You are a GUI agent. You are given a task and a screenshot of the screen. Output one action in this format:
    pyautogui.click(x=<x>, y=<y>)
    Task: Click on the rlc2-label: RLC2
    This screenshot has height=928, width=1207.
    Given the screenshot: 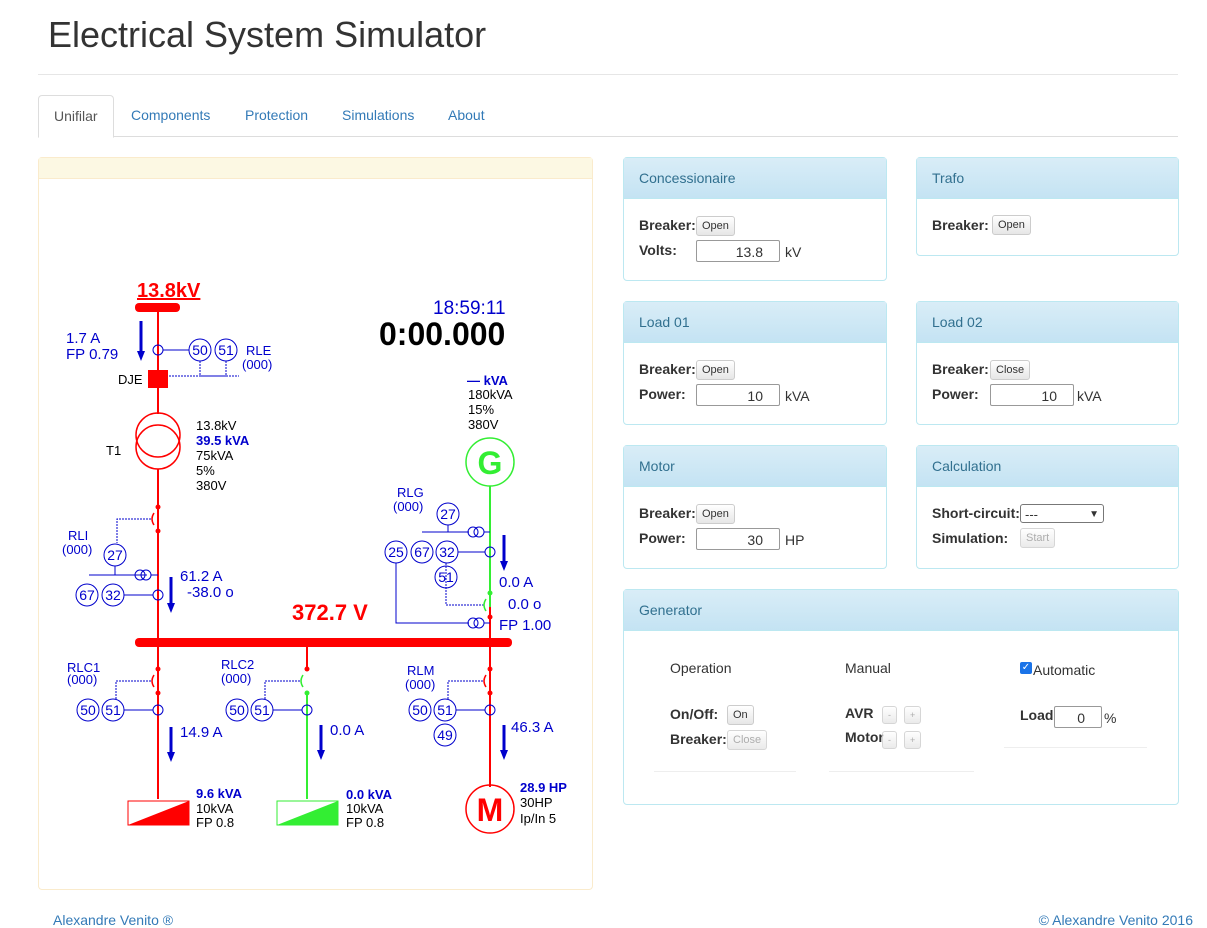 What is the action you would take?
    pyautogui.click(x=237, y=664)
    